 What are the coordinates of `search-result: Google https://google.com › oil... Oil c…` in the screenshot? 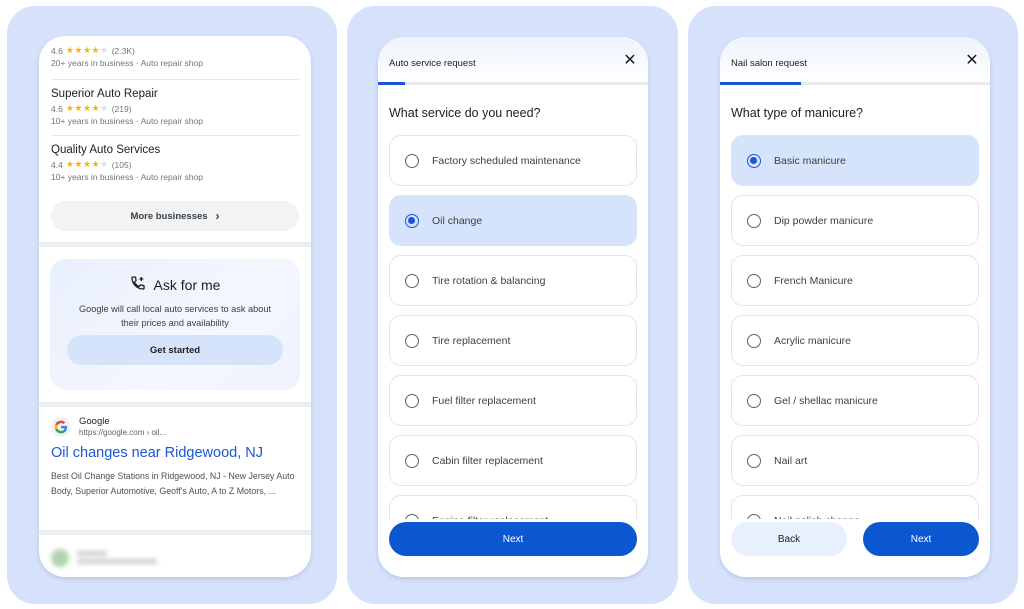 It's located at (175, 457).